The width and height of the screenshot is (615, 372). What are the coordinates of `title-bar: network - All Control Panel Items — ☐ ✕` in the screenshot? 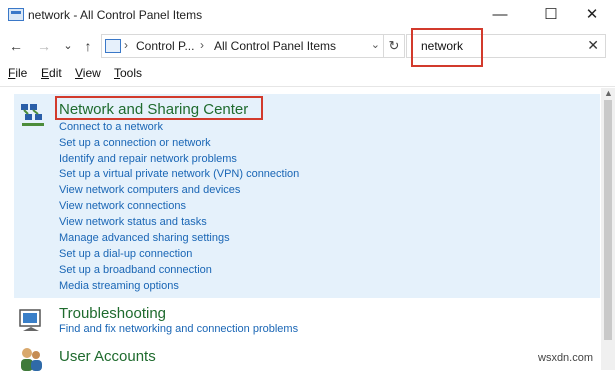 It's located at (307, 15).